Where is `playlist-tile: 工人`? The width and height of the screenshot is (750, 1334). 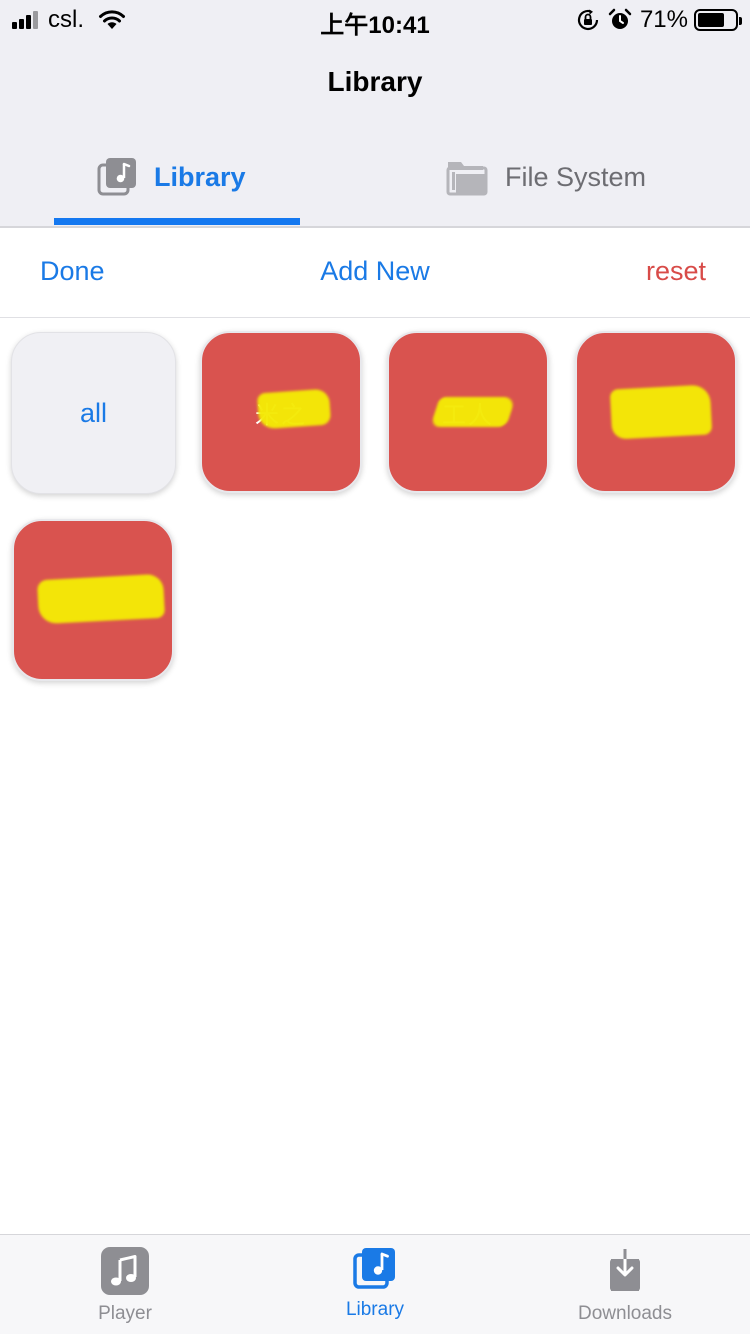 playlist-tile: 工人 is located at coordinates (468, 412).